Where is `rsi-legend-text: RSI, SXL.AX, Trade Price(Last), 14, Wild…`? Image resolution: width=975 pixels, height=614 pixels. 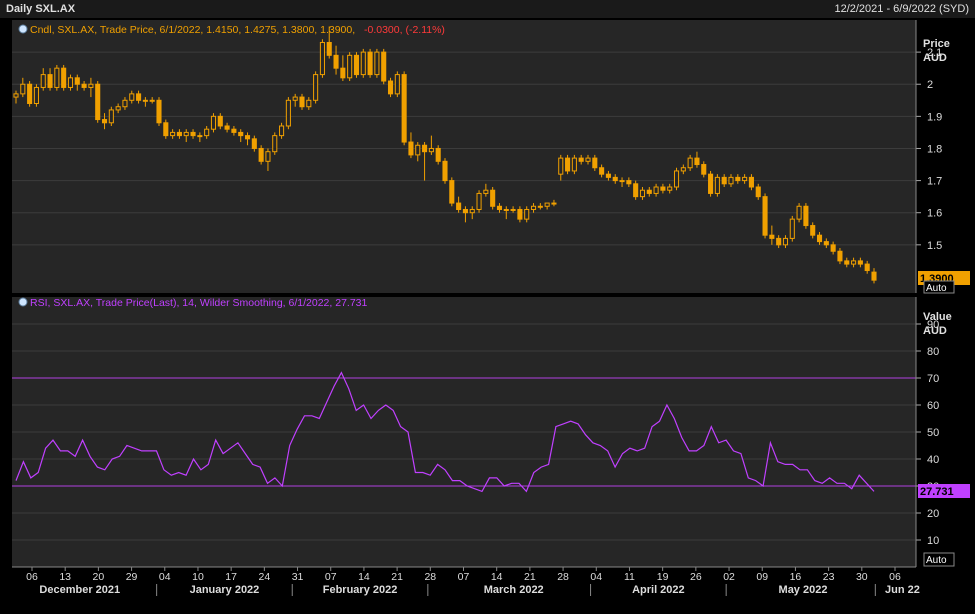
rsi-legend-text: RSI, SXL.AX, Trade Price(Last), 14, Wild… is located at coordinates (199, 303).